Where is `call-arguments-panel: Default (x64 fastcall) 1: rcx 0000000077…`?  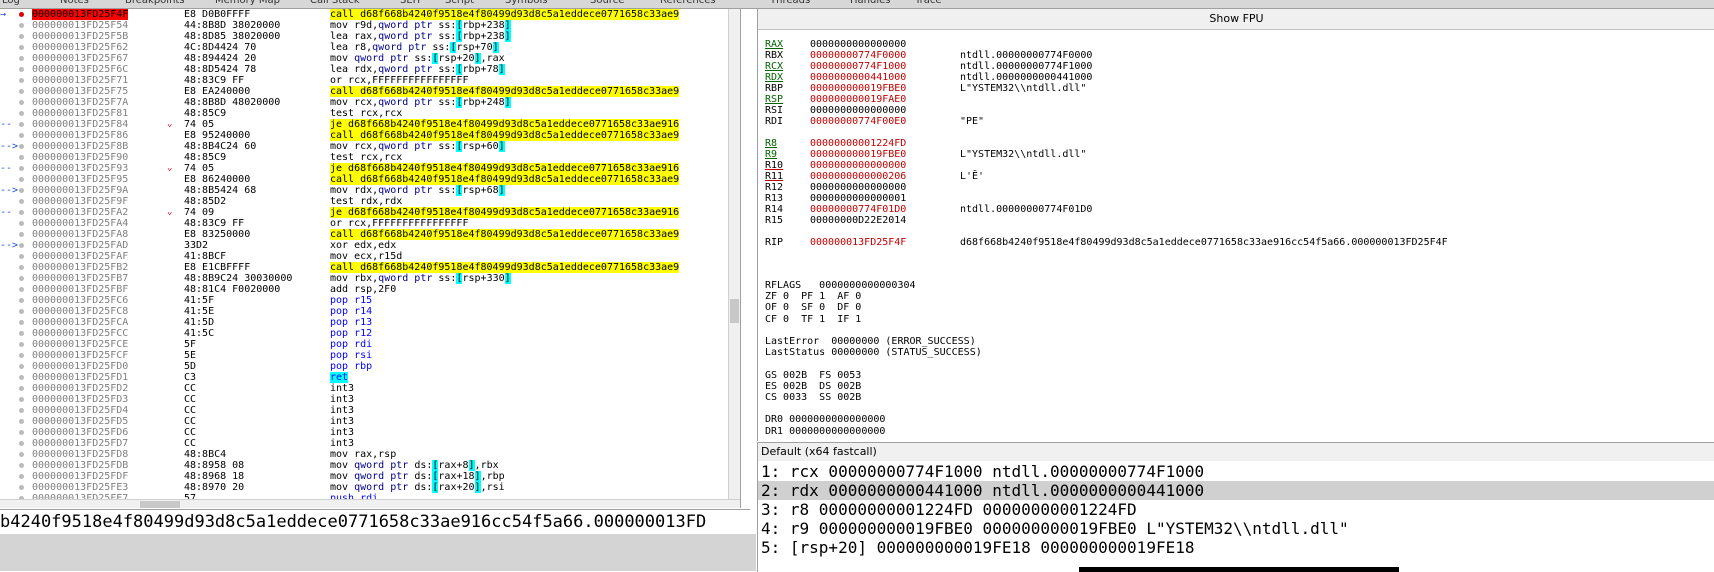 call-arguments-panel: Default (x64 fastcall) 1: rcx 0000000077… is located at coordinates (1235, 507).